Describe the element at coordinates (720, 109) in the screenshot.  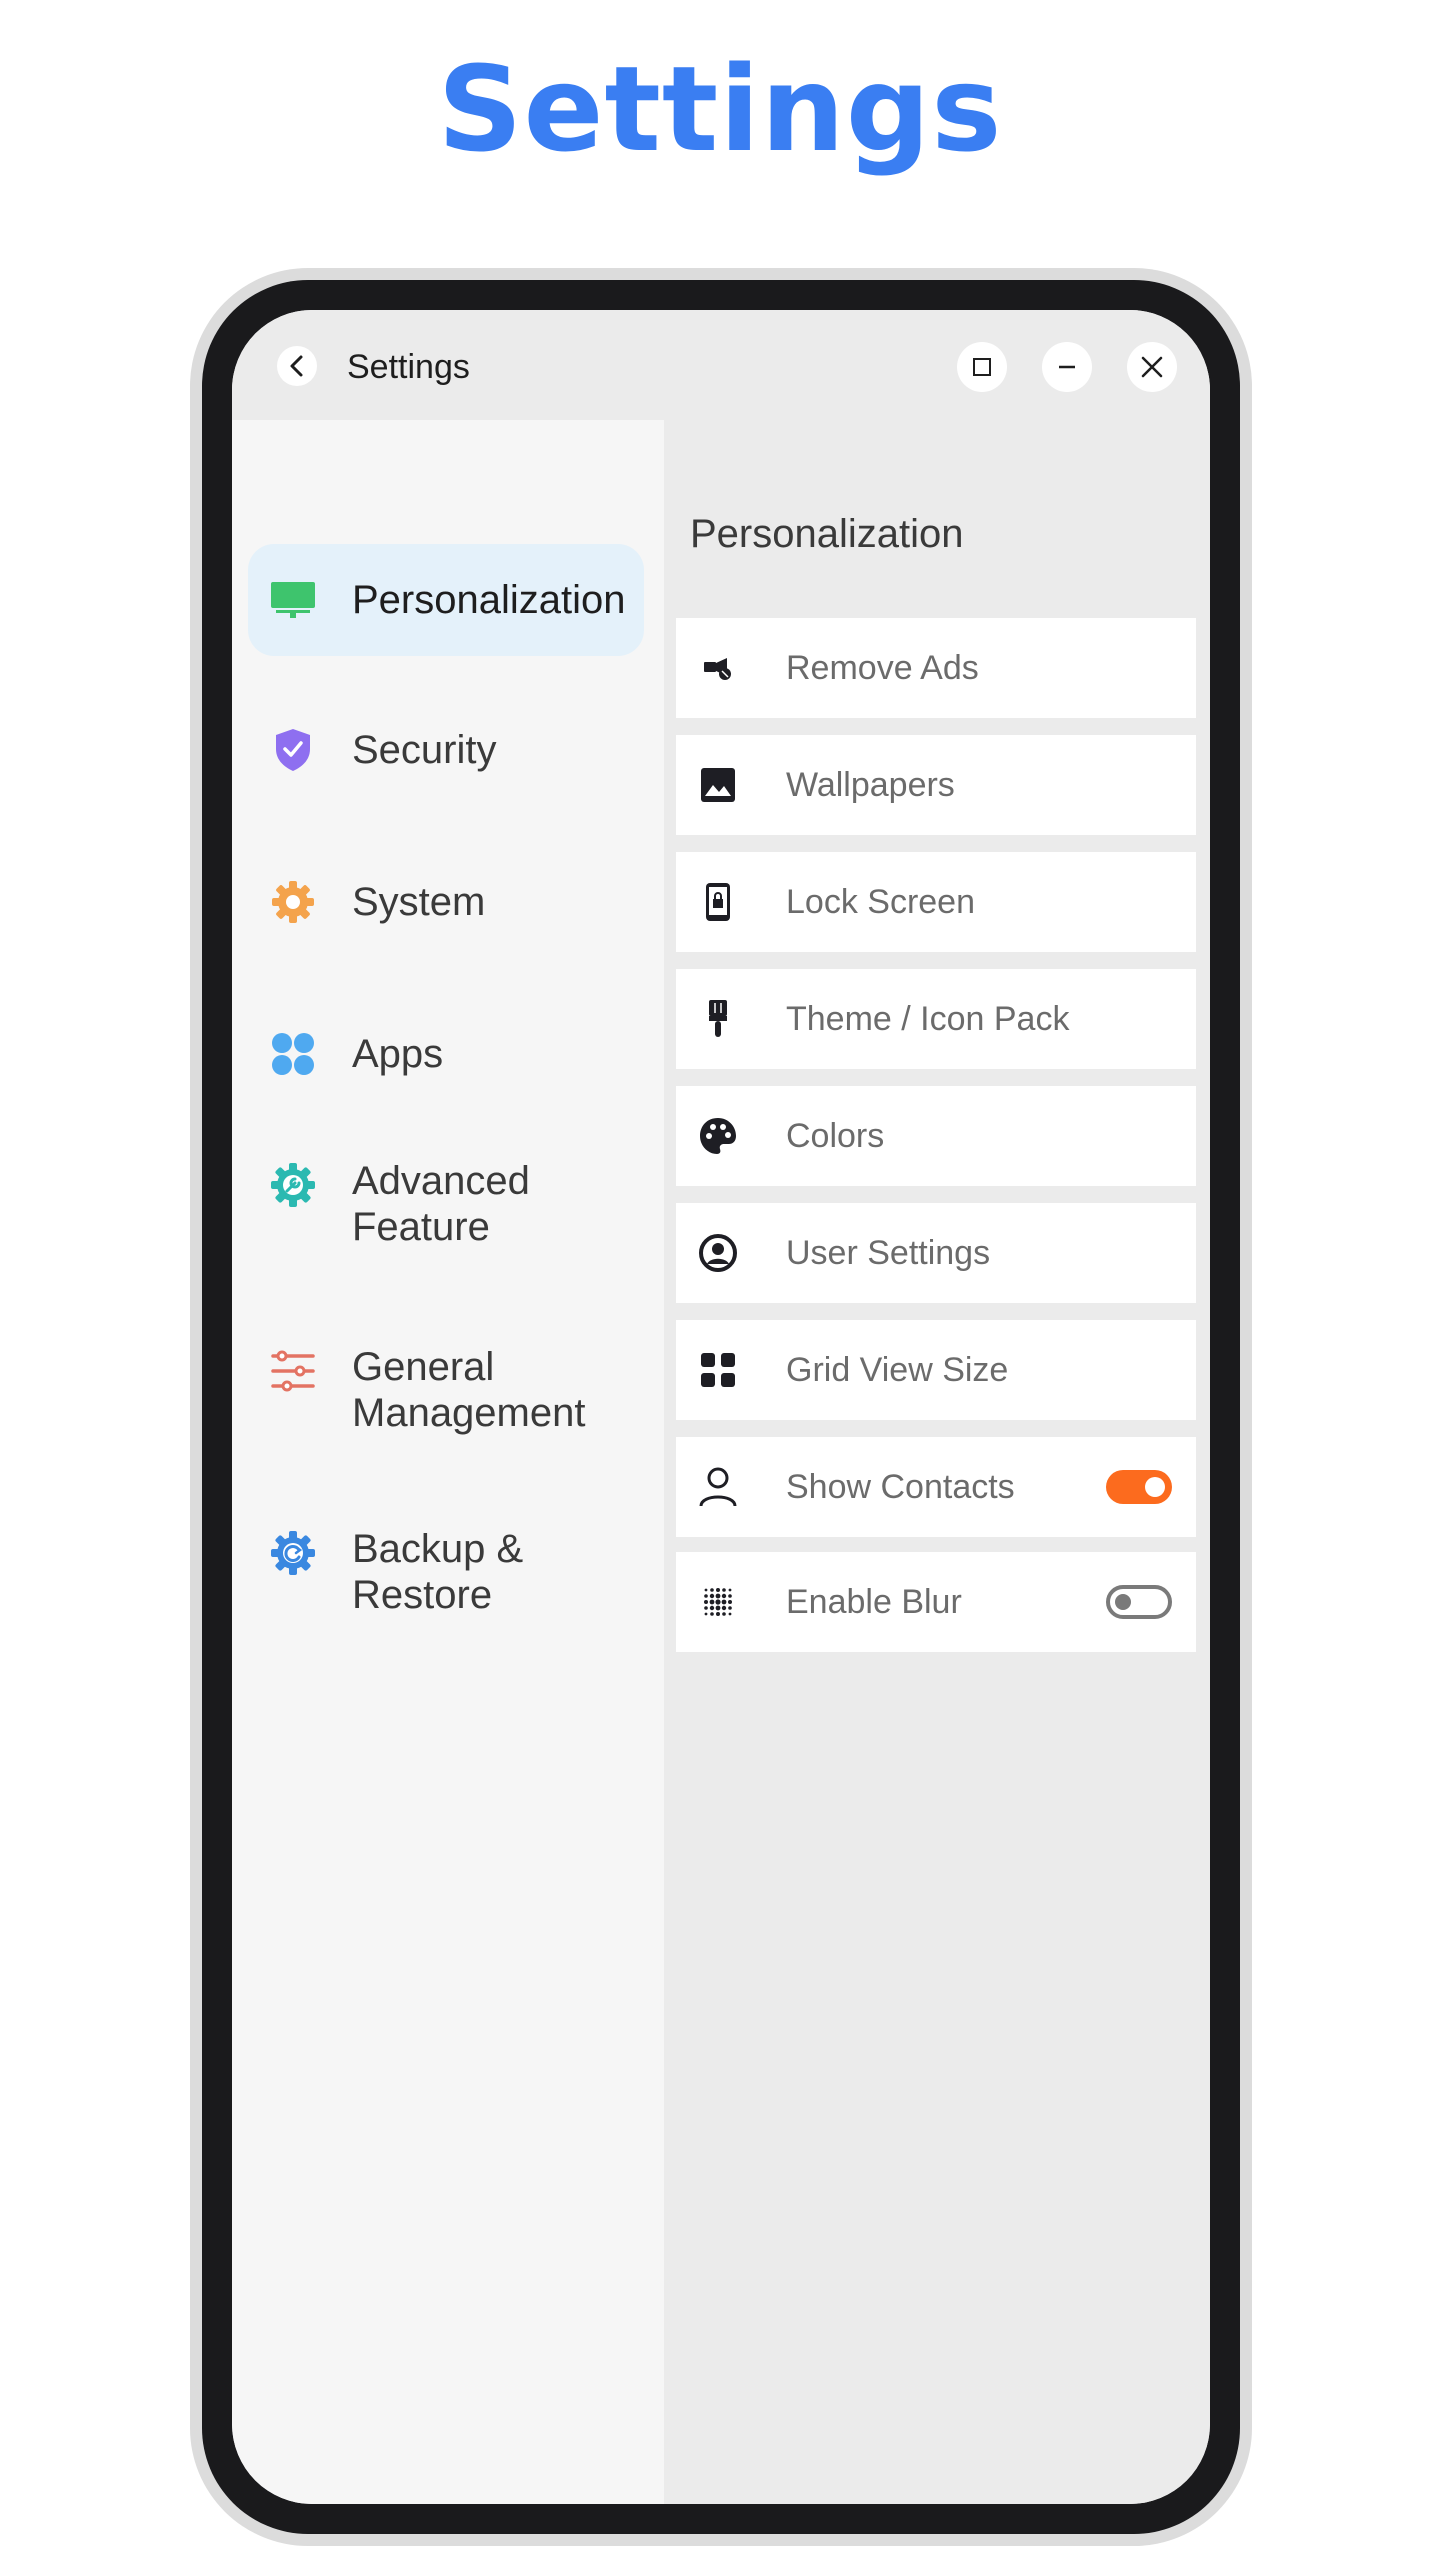
I see `page-title: Settings` at that location.